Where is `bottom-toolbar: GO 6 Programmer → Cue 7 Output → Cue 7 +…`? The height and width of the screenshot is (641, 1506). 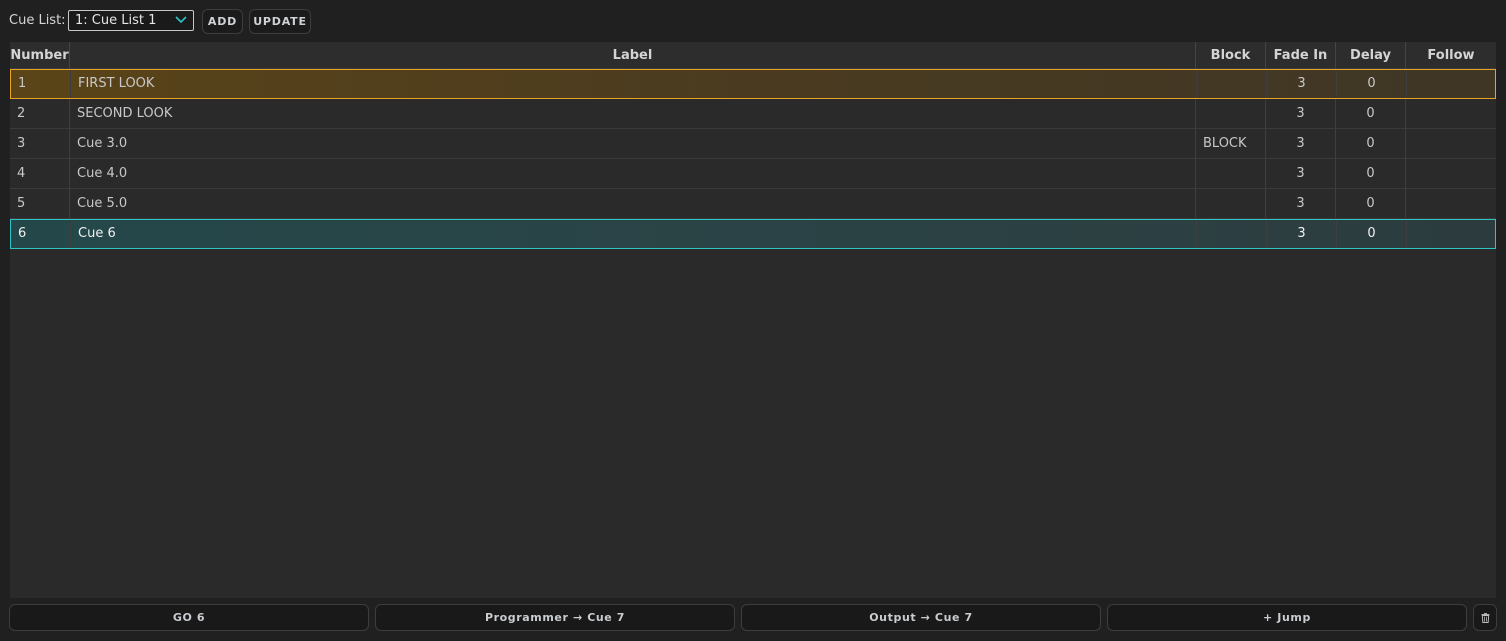
bottom-toolbar: GO 6 Programmer → Cue 7 Output → Cue 7 +… is located at coordinates (753, 618).